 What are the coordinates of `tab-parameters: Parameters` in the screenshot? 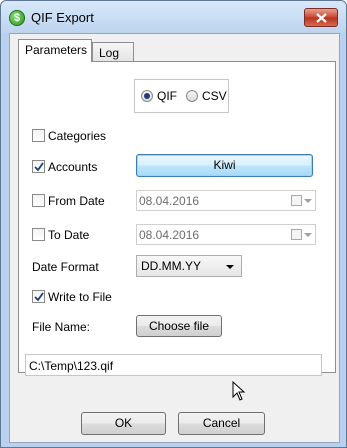 It's located at (55, 50).